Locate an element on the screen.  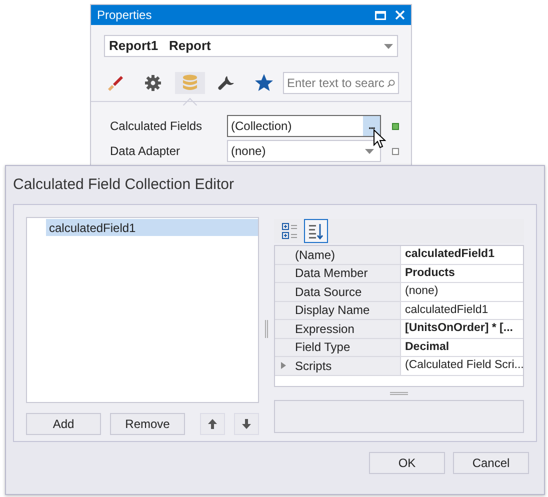
search-field: Enter text to searc is located at coordinates (341, 83).